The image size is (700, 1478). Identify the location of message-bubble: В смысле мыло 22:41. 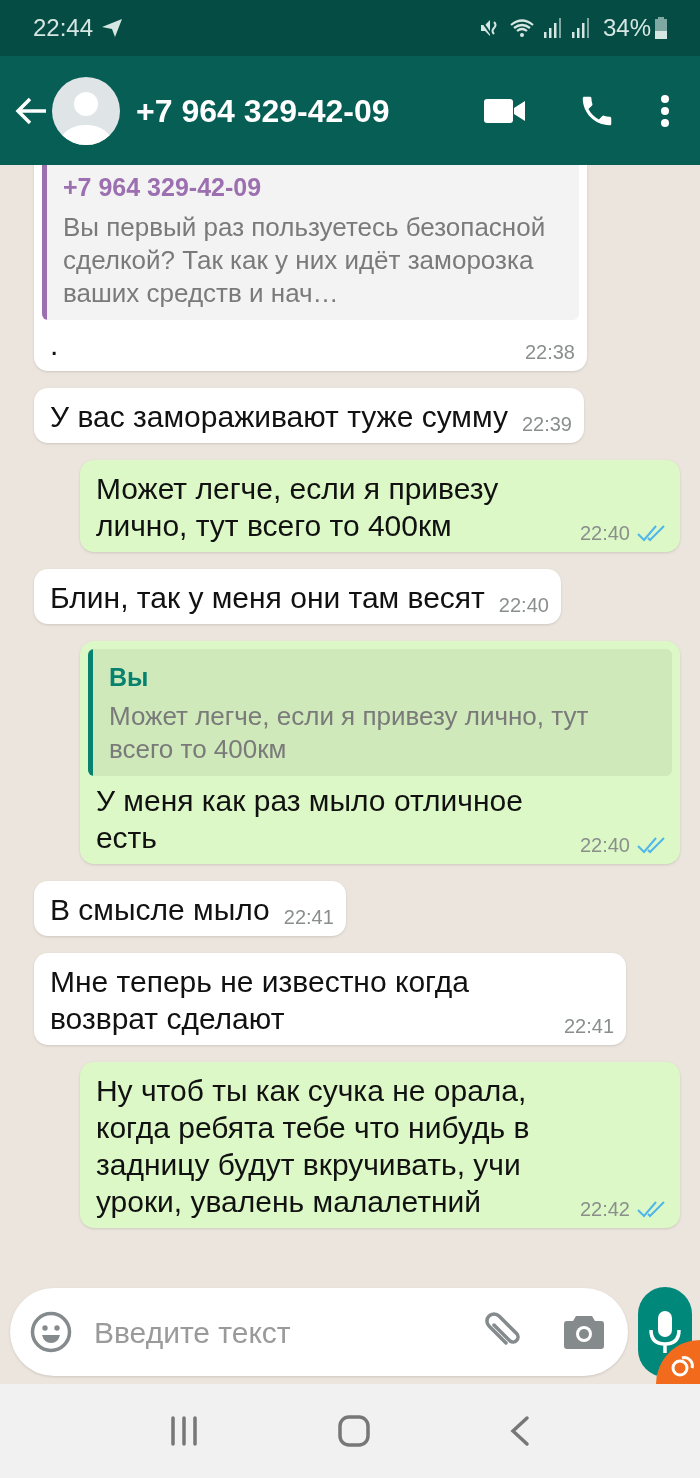
(190, 908).